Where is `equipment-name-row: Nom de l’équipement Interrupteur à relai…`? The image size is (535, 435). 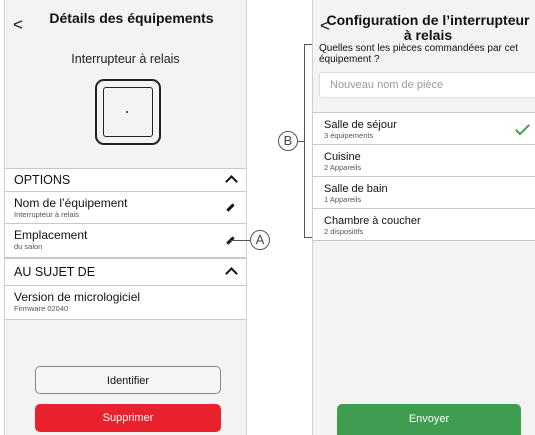
equipment-name-row: Nom de l’équipement Interrupteur à relai… is located at coordinates (125, 208).